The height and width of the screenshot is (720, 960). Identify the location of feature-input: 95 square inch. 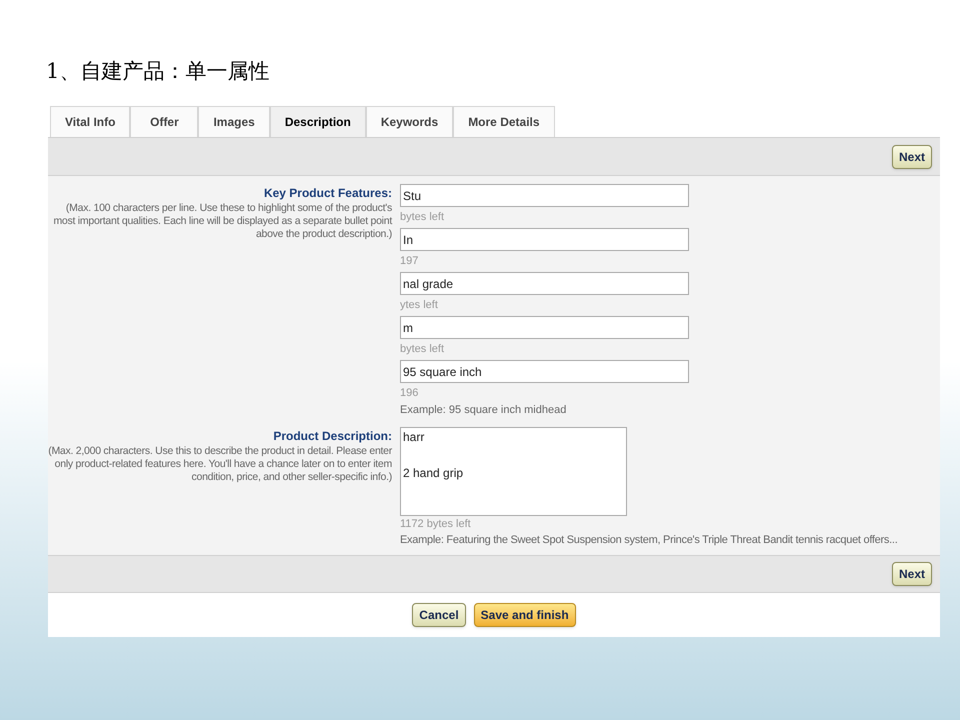
(544, 371).